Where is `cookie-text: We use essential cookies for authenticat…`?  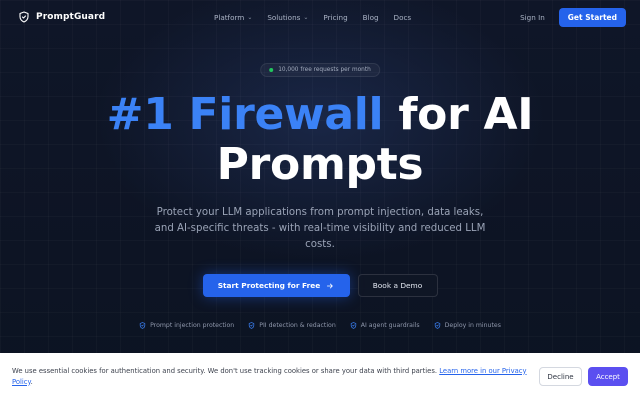 cookie-text: We use essential cookies for authenticat… is located at coordinates (225, 370).